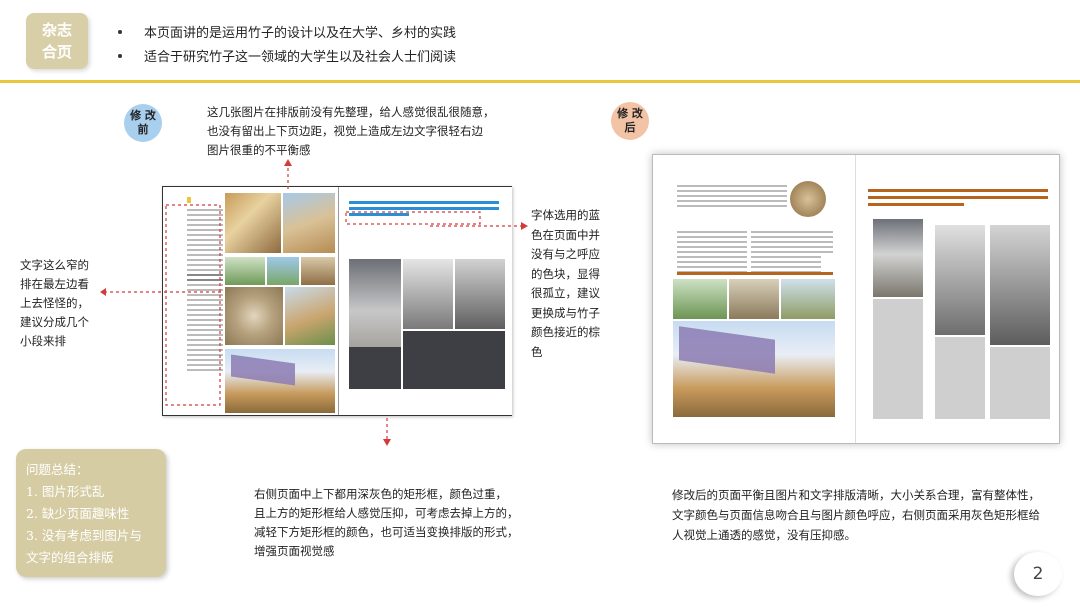  What do you see at coordinates (57, 41) in the screenshot?
I see `section-tag: 杂志 合页` at bounding box center [57, 41].